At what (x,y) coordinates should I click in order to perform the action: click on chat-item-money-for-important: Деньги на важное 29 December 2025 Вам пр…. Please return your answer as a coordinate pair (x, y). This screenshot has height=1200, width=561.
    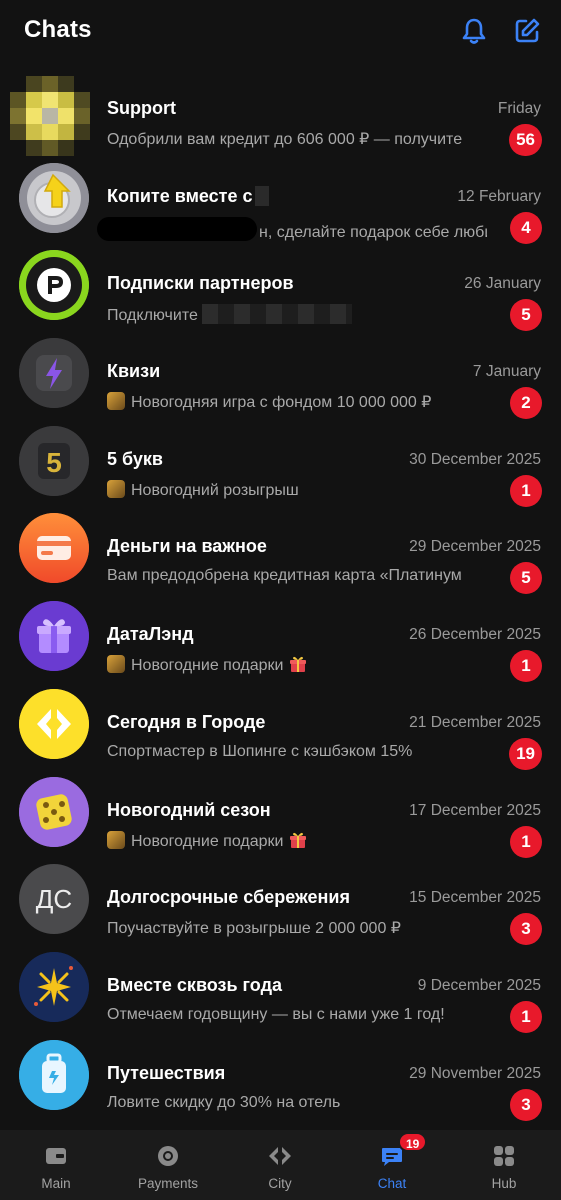
    Looking at the image, I should click on (280, 549).